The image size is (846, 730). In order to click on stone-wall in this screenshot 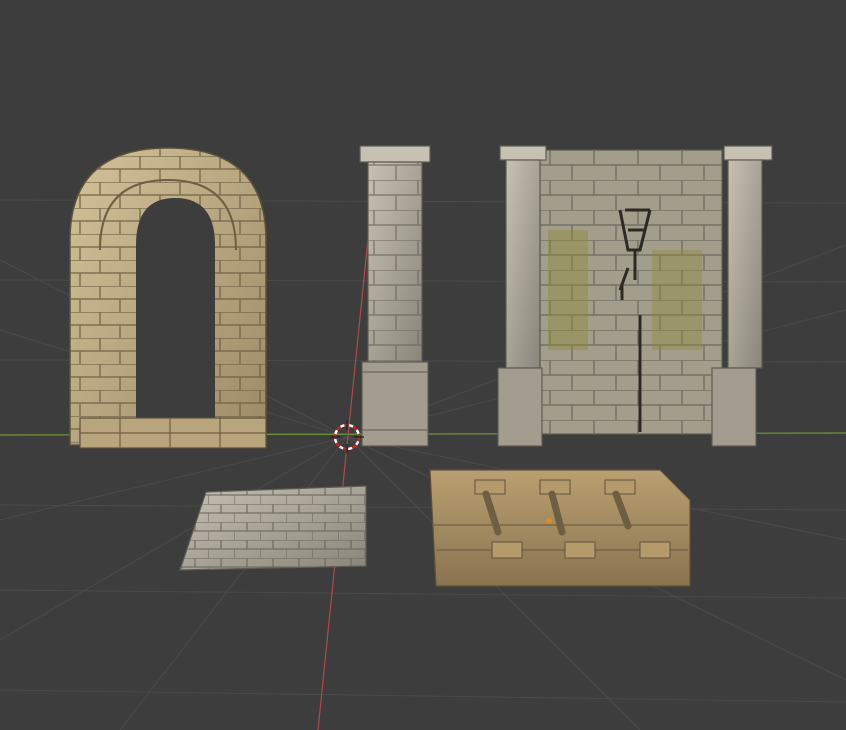, I will do `click(635, 296)`.